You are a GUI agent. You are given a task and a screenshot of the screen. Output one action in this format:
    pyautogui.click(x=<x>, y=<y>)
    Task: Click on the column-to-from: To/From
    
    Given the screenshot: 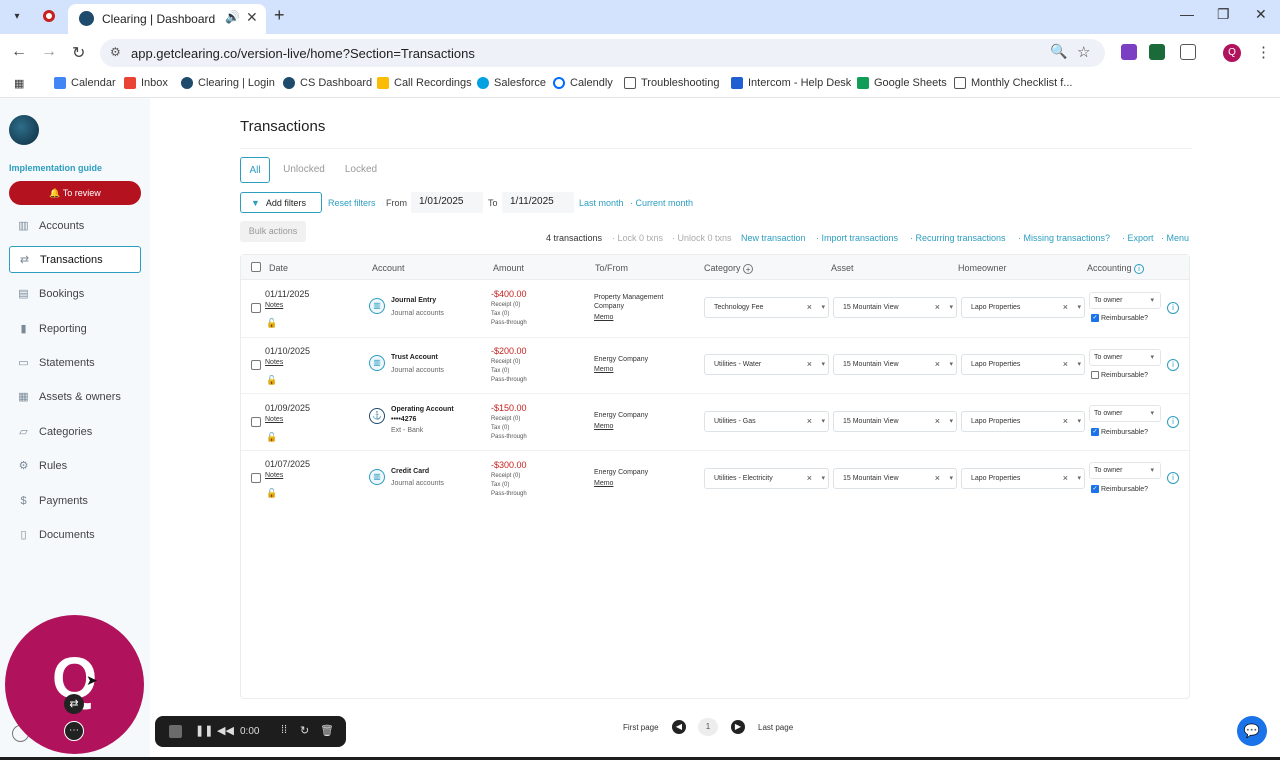 What is the action you would take?
    pyautogui.click(x=611, y=268)
    